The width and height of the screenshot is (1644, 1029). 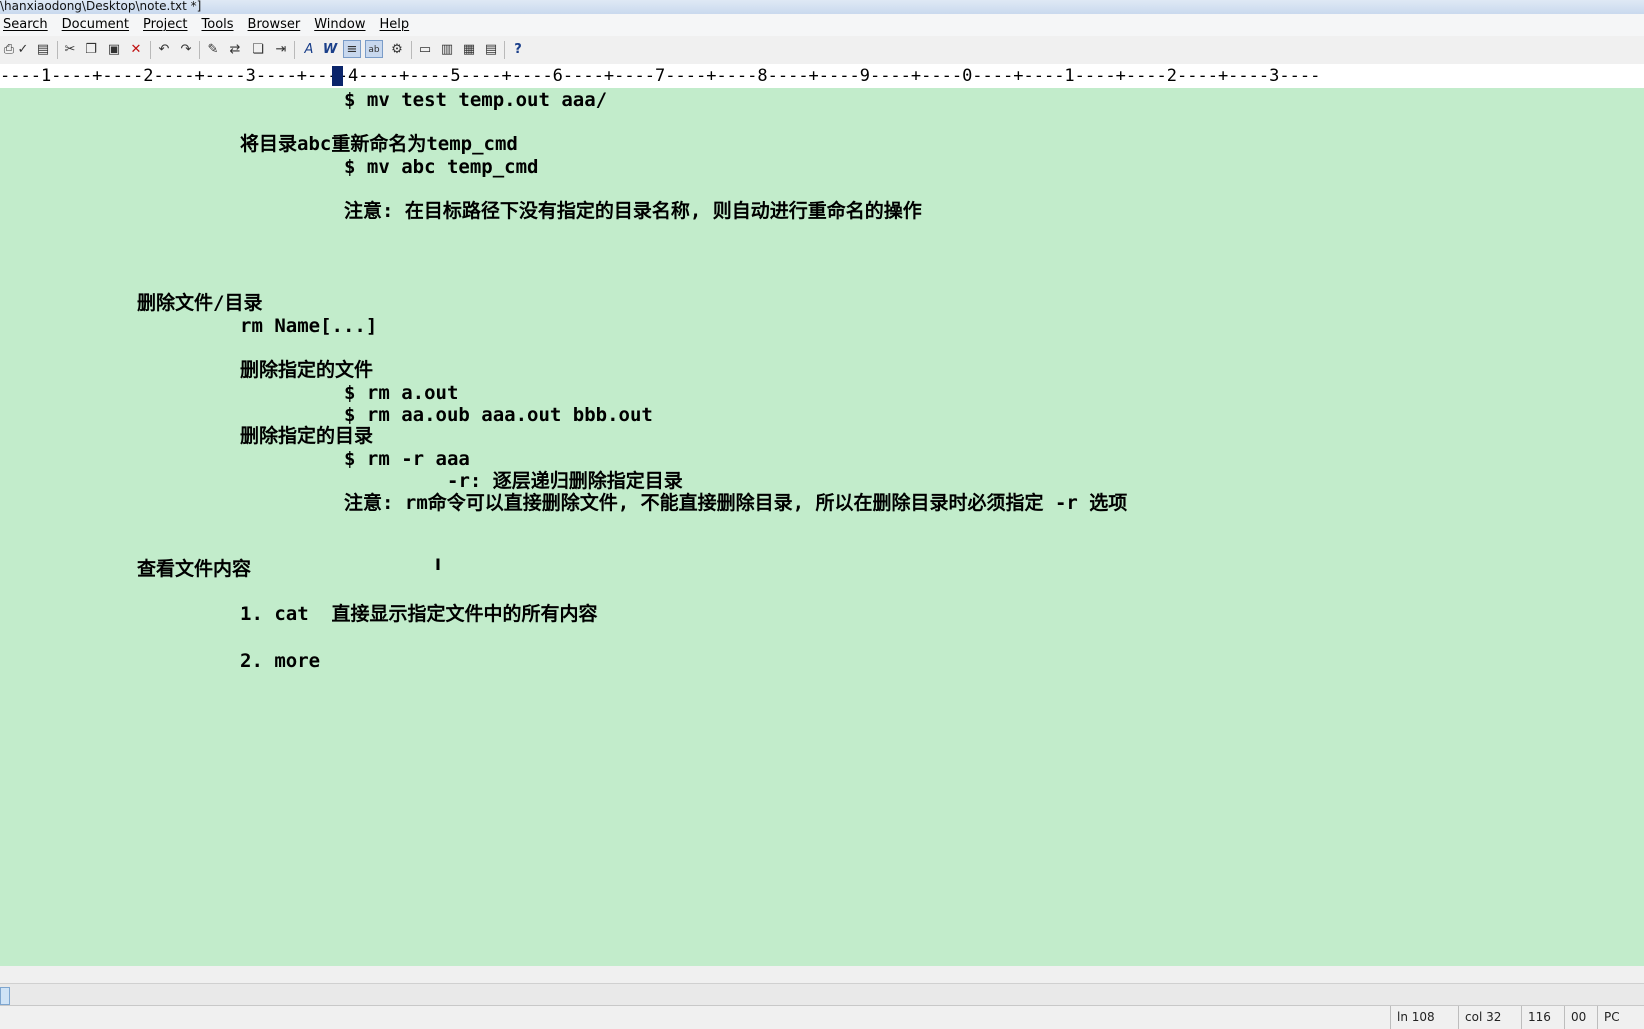 I want to click on context-help-icon: ?, so click(x=518, y=50).